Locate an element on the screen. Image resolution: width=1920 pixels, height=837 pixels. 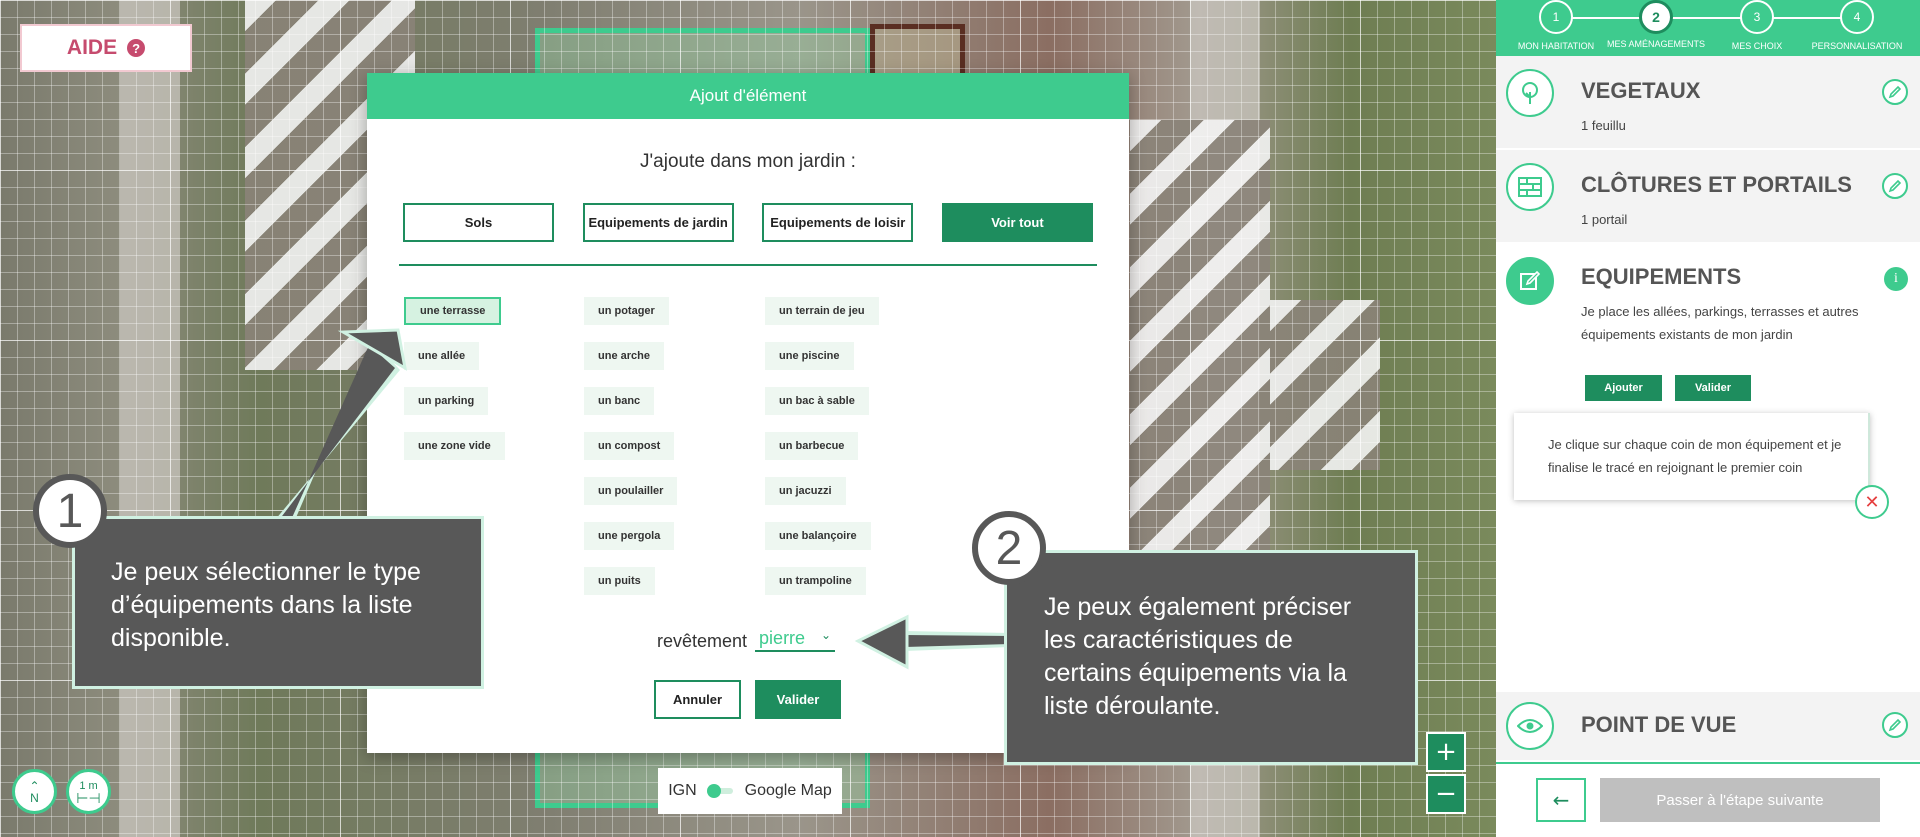
north-arrow-icon: ⌃ is located at coordinates (34, 785).